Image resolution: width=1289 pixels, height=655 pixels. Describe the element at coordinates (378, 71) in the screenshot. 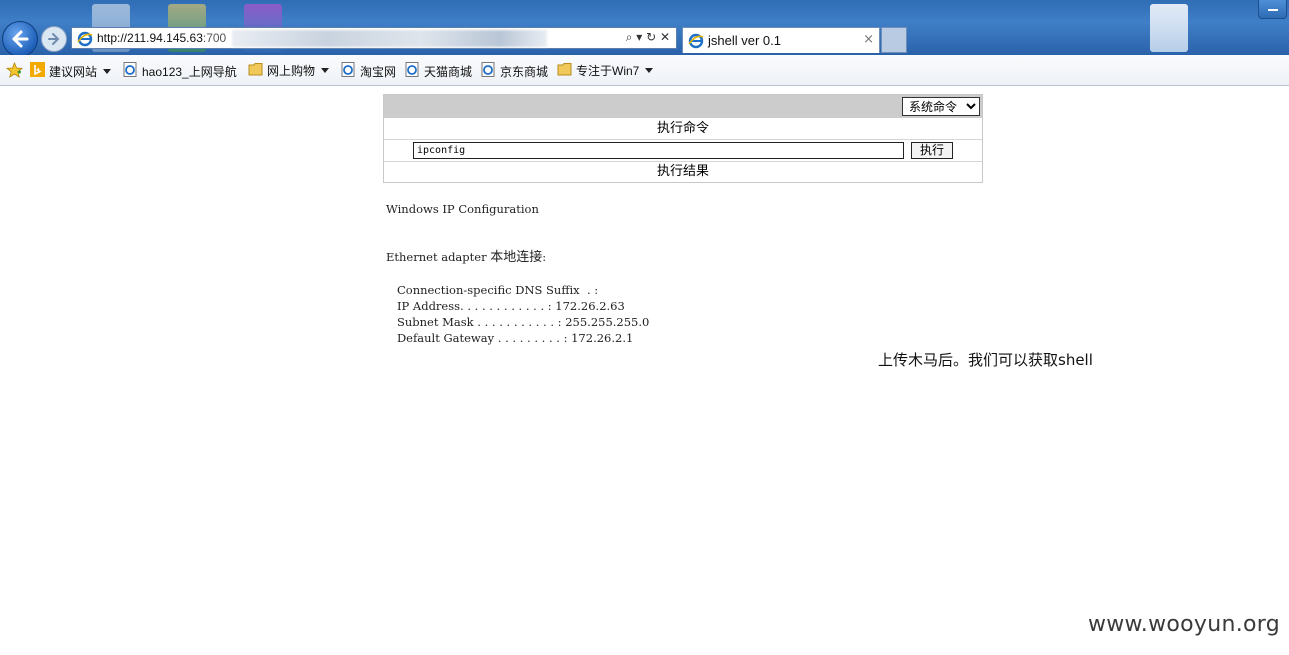

I see `fav-label: 淘宝网` at that location.